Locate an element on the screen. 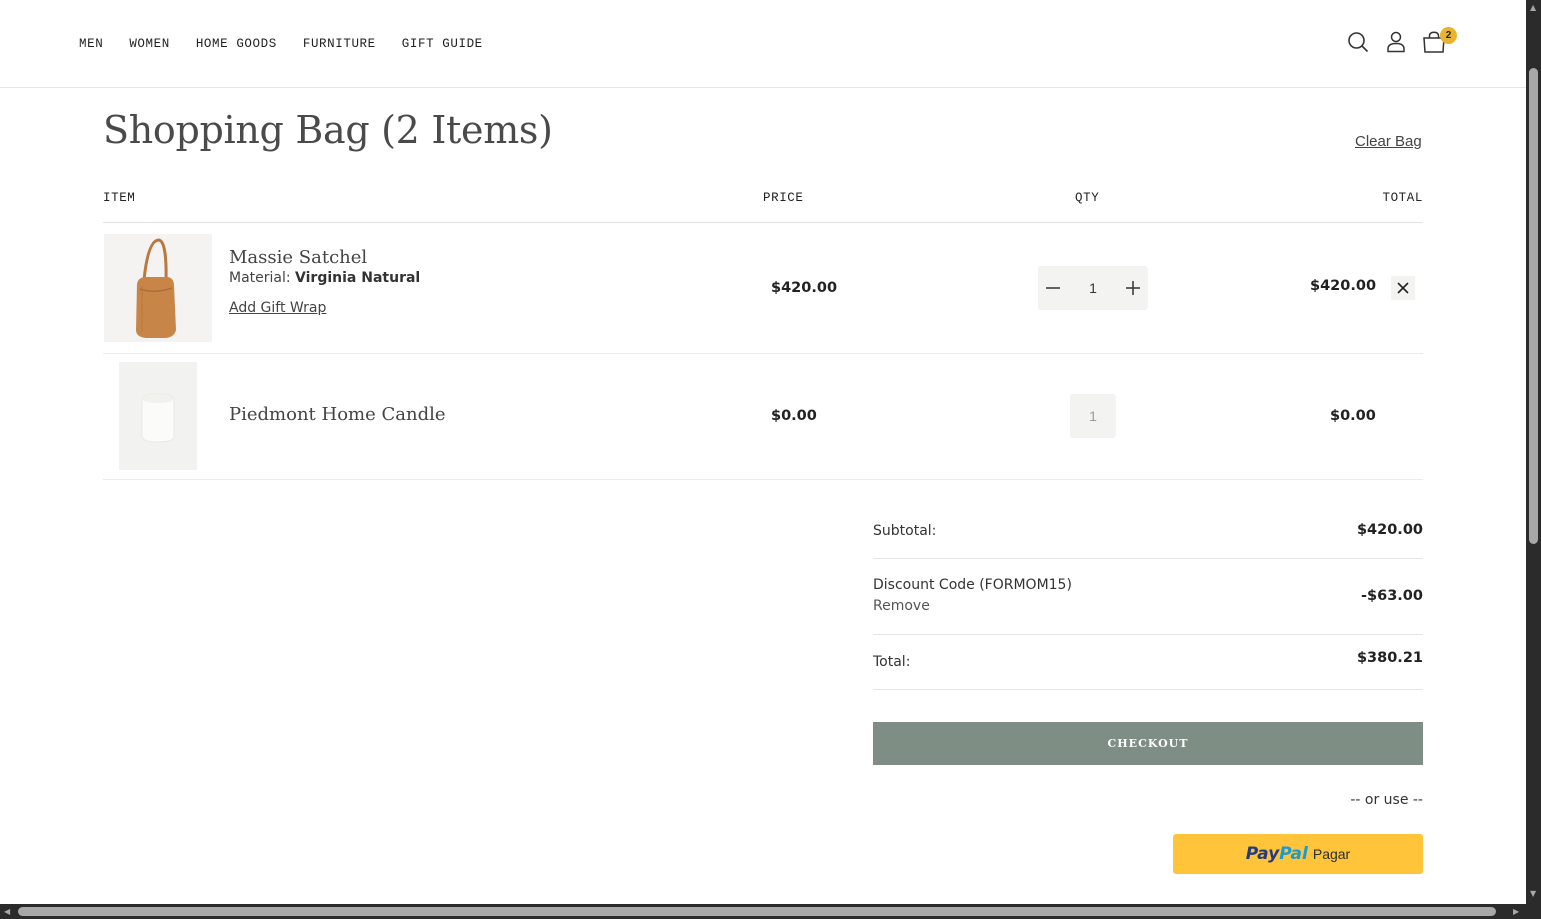 This screenshot has width=1541, height=919. nav-home-goods: HOME GOODS is located at coordinates (236, 44).